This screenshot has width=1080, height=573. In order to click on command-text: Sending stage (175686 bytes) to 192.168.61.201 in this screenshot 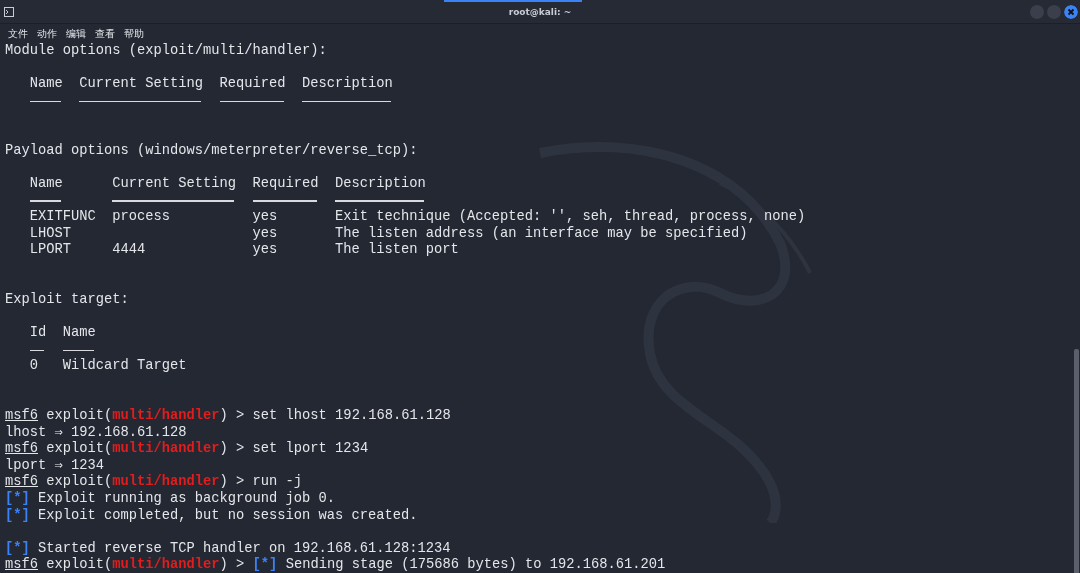, I will do `click(475, 565)`.